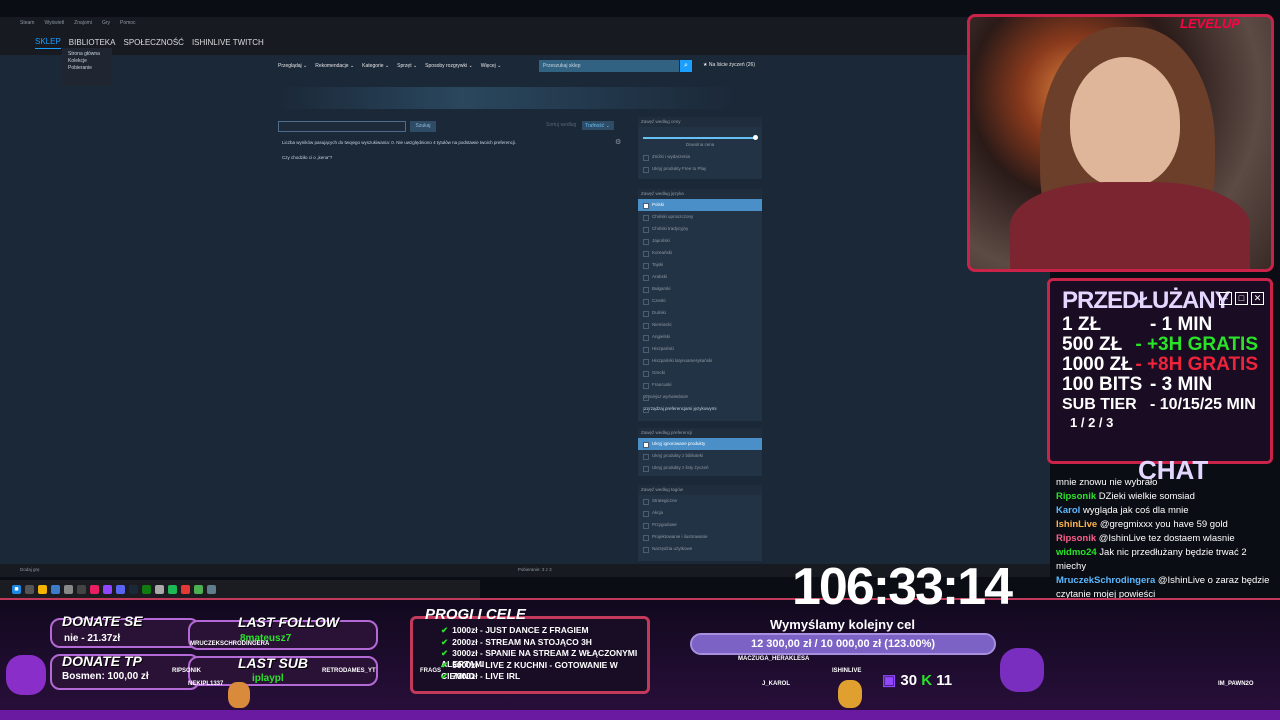  What do you see at coordinates (598, 125) in the screenshot?
I see `sort-dropdown: Trafność ⌄` at bounding box center [598, 125].